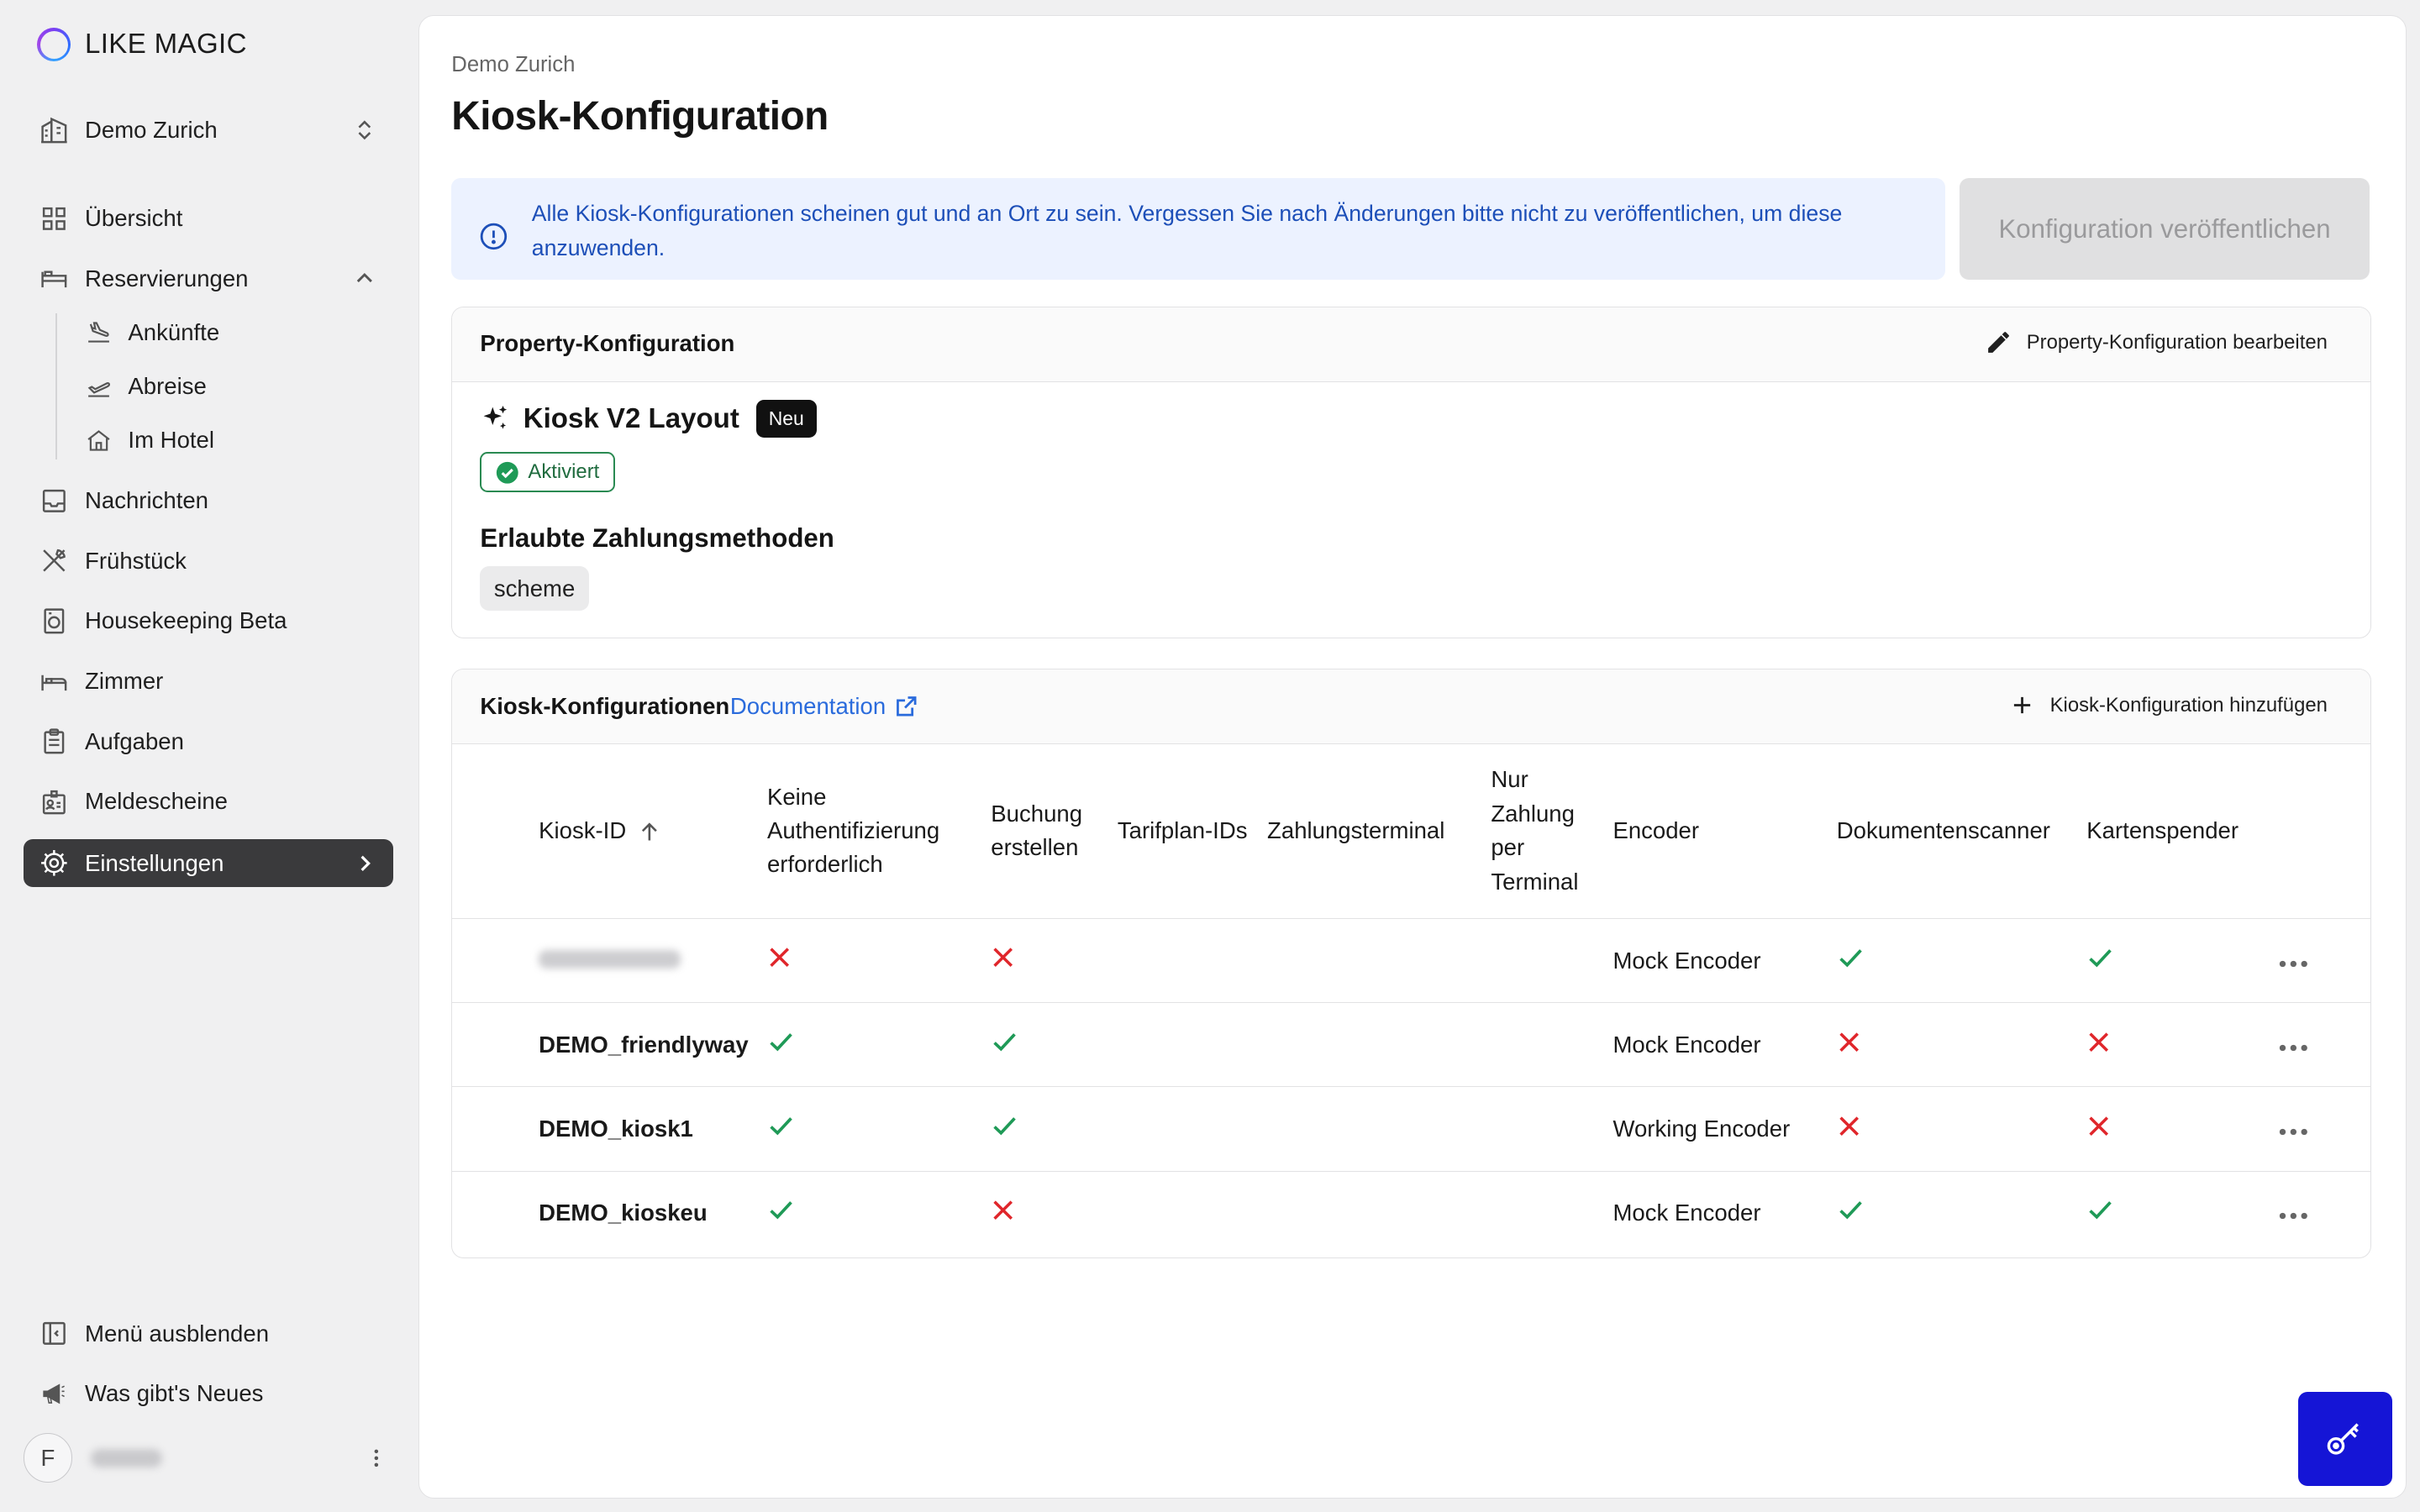 This screenshot has height=1512, width=2420. Describe the element at coordinates (136, 560) in the screenshot. I see `sidebar-item-label: Frühstück` at that location.